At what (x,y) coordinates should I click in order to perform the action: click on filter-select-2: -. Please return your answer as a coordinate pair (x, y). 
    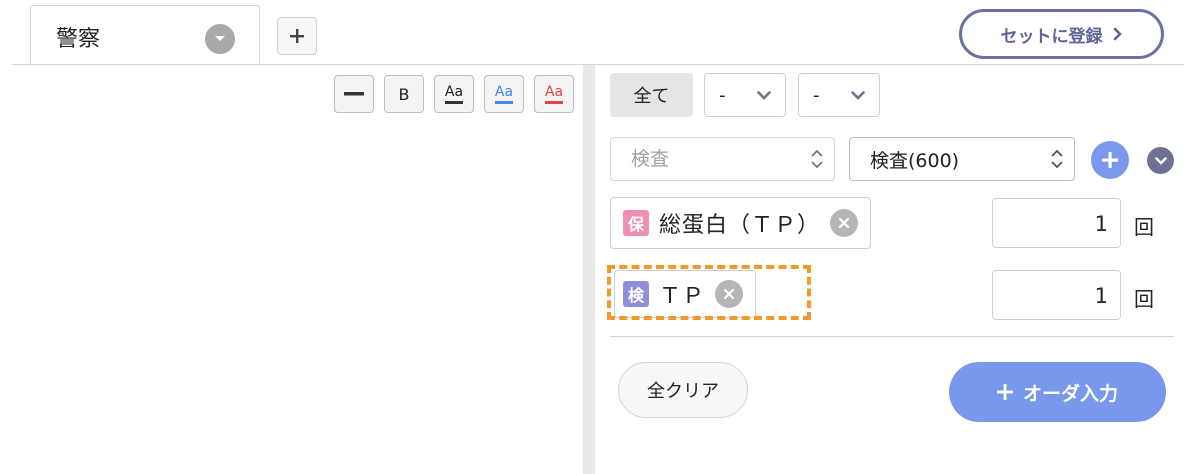
    Looking at the image, I should click on (839, 95).